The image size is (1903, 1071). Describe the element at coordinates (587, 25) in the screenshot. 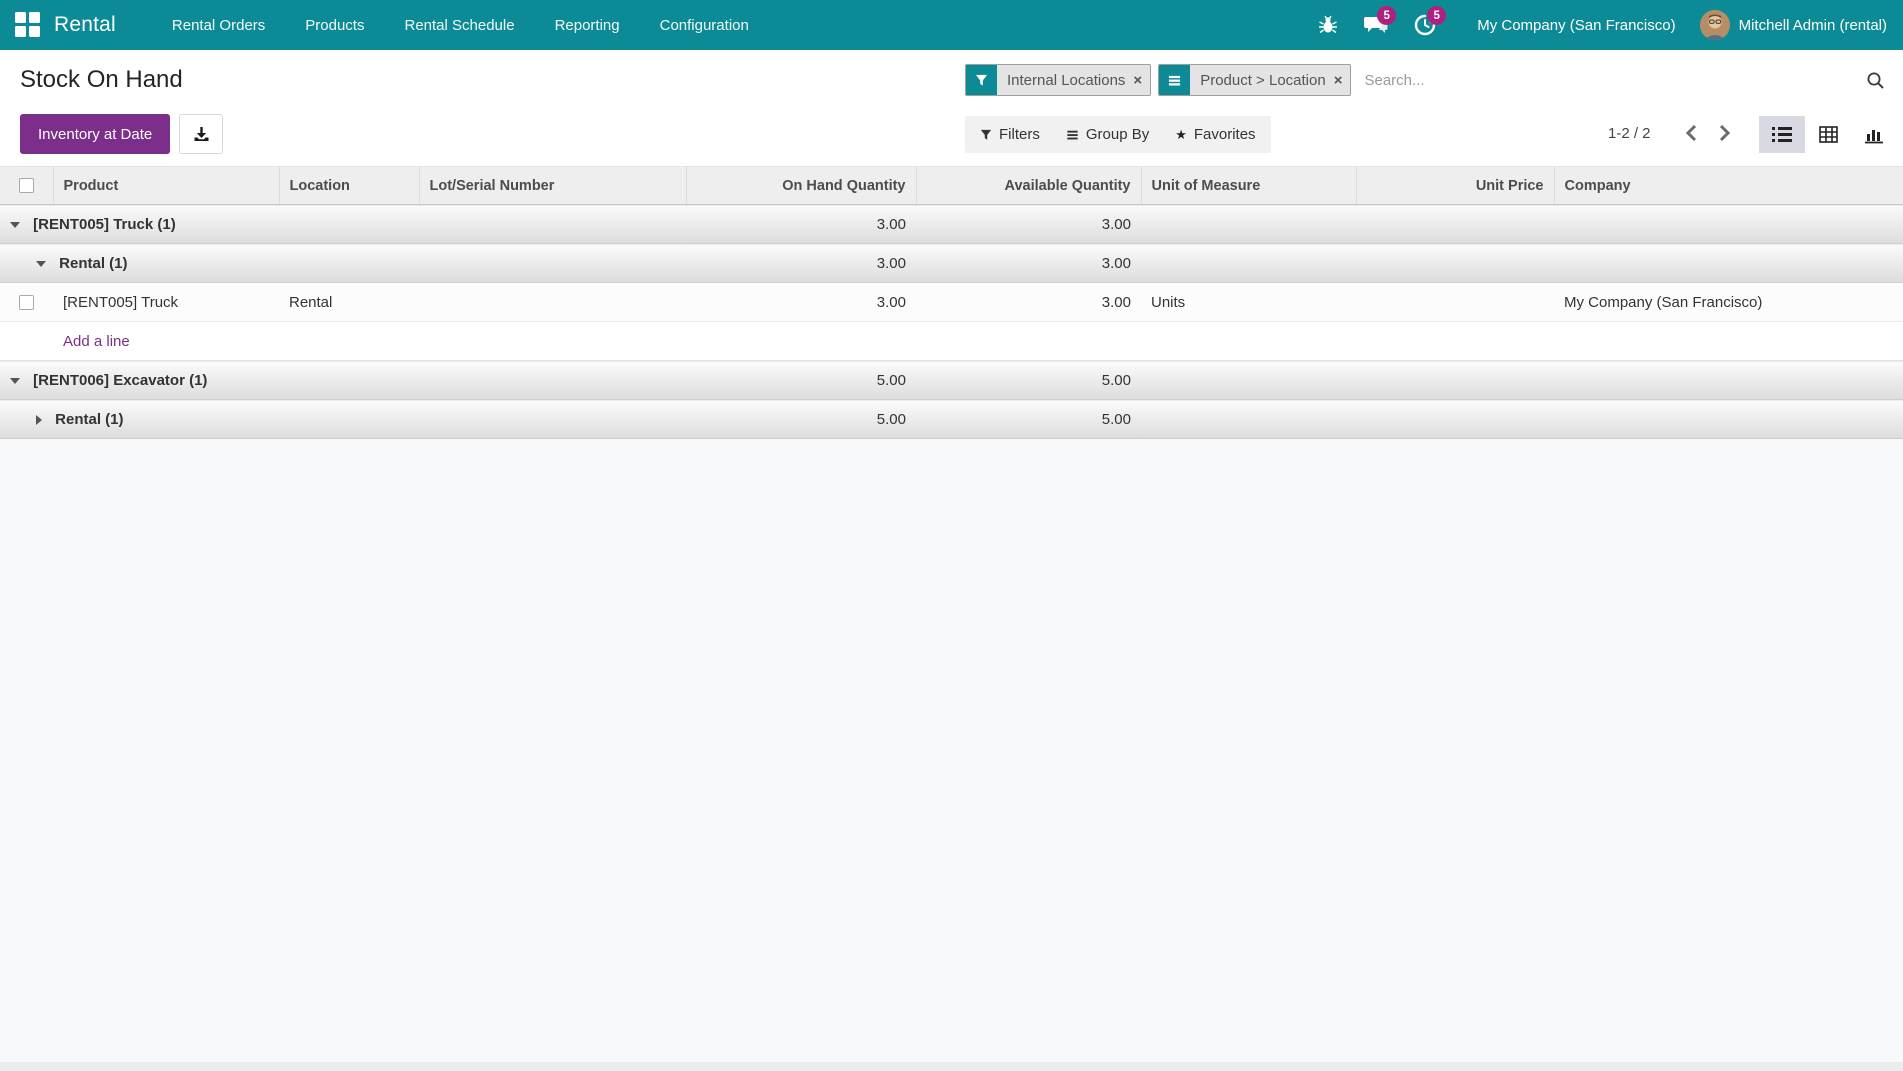

I see `menu-reporting: Reporting` at that location.